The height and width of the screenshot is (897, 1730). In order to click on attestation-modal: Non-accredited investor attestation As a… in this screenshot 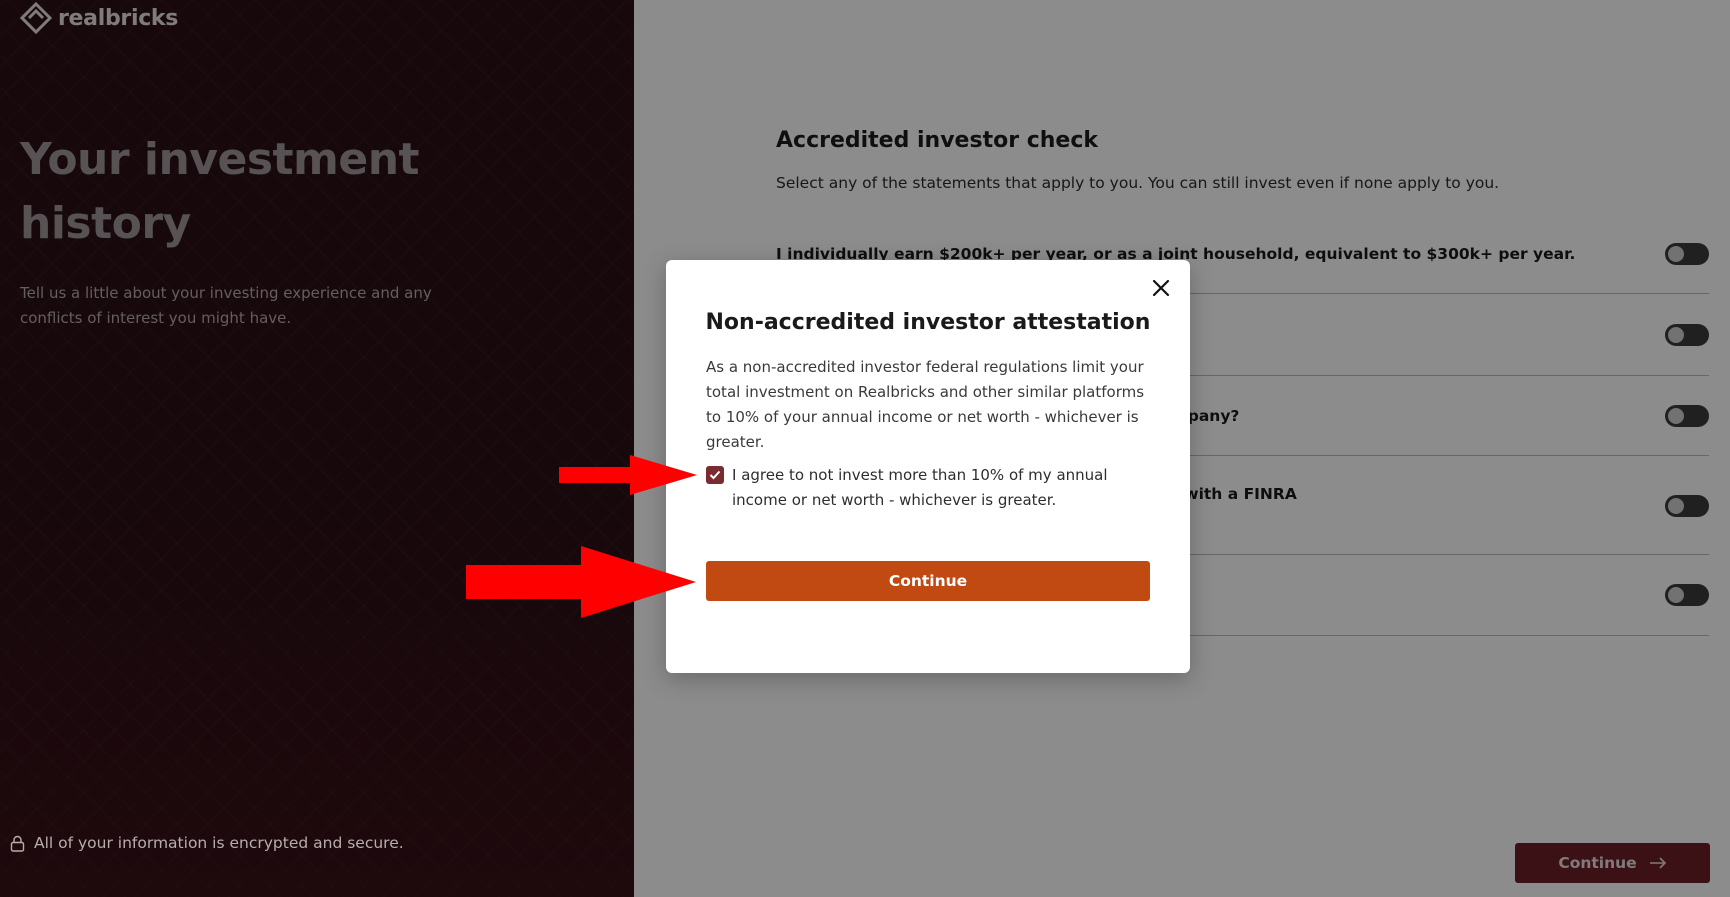, I will do `click(928, 466)`.